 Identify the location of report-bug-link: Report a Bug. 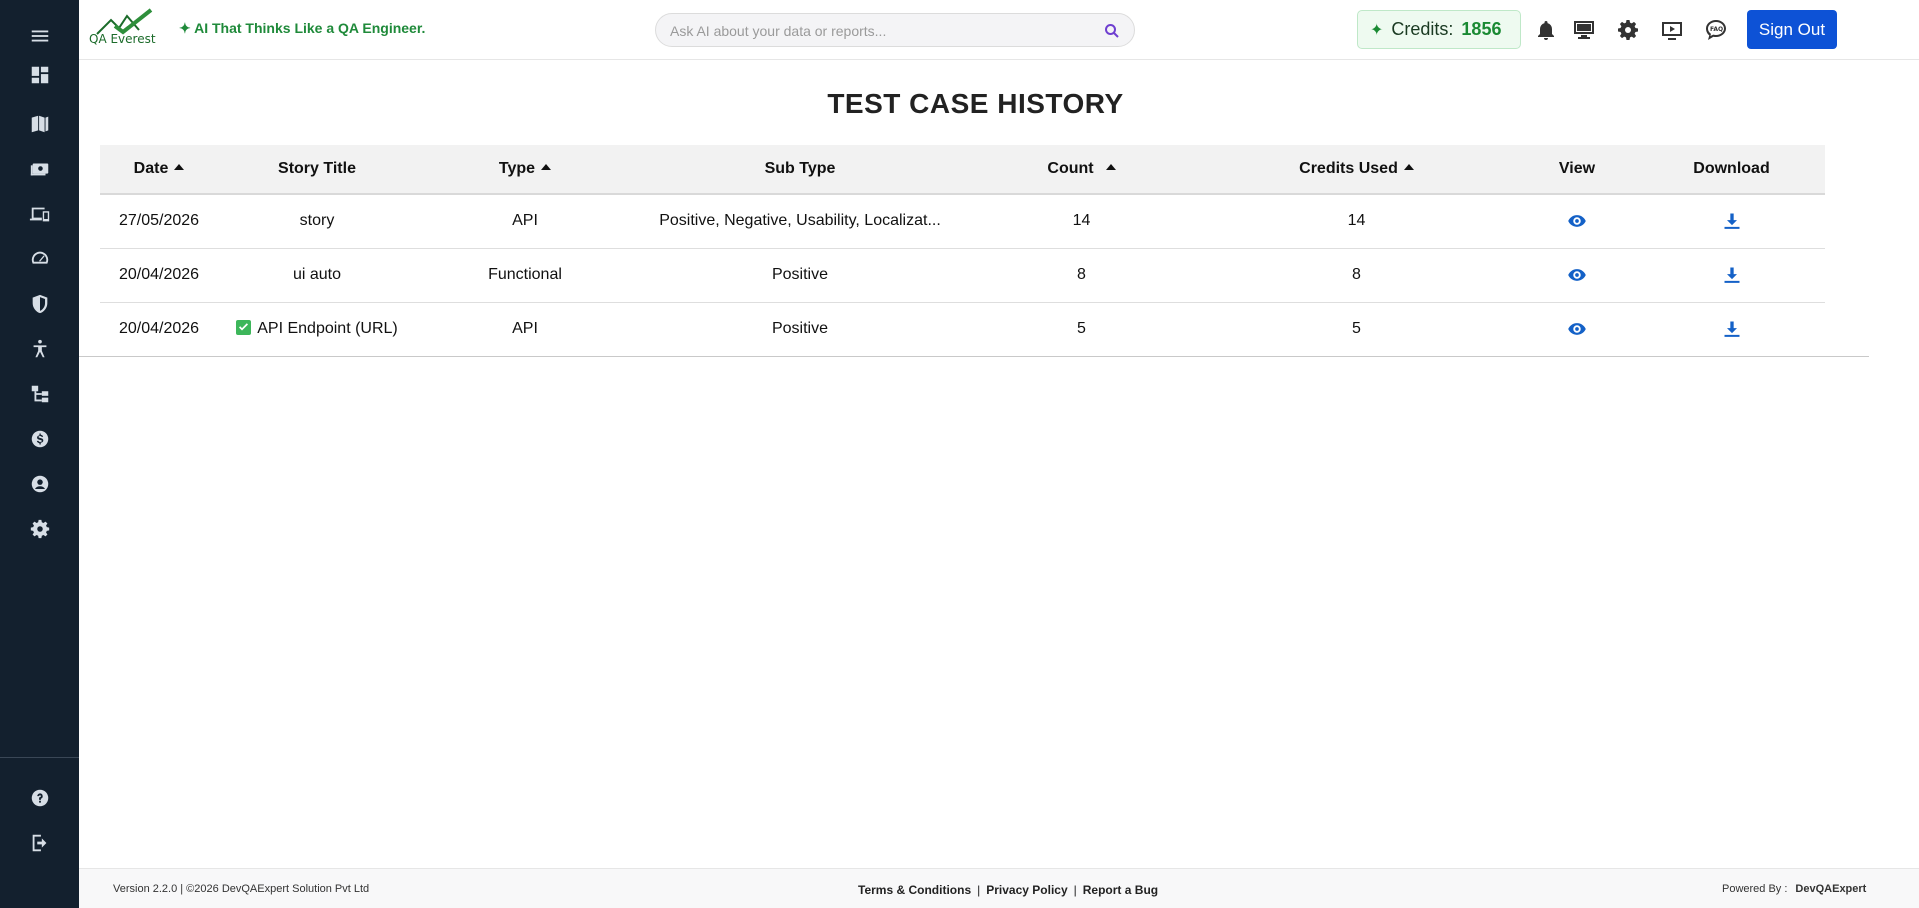
(1120, 890).